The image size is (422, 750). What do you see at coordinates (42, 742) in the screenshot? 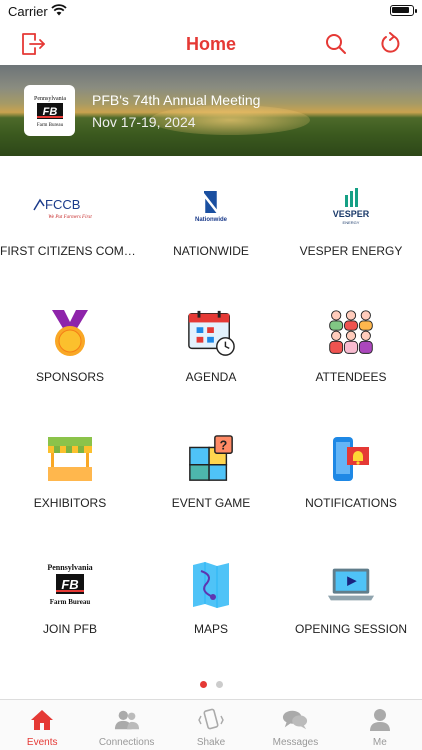
I see `tab-label: Events` at bounding box center [42, 742].